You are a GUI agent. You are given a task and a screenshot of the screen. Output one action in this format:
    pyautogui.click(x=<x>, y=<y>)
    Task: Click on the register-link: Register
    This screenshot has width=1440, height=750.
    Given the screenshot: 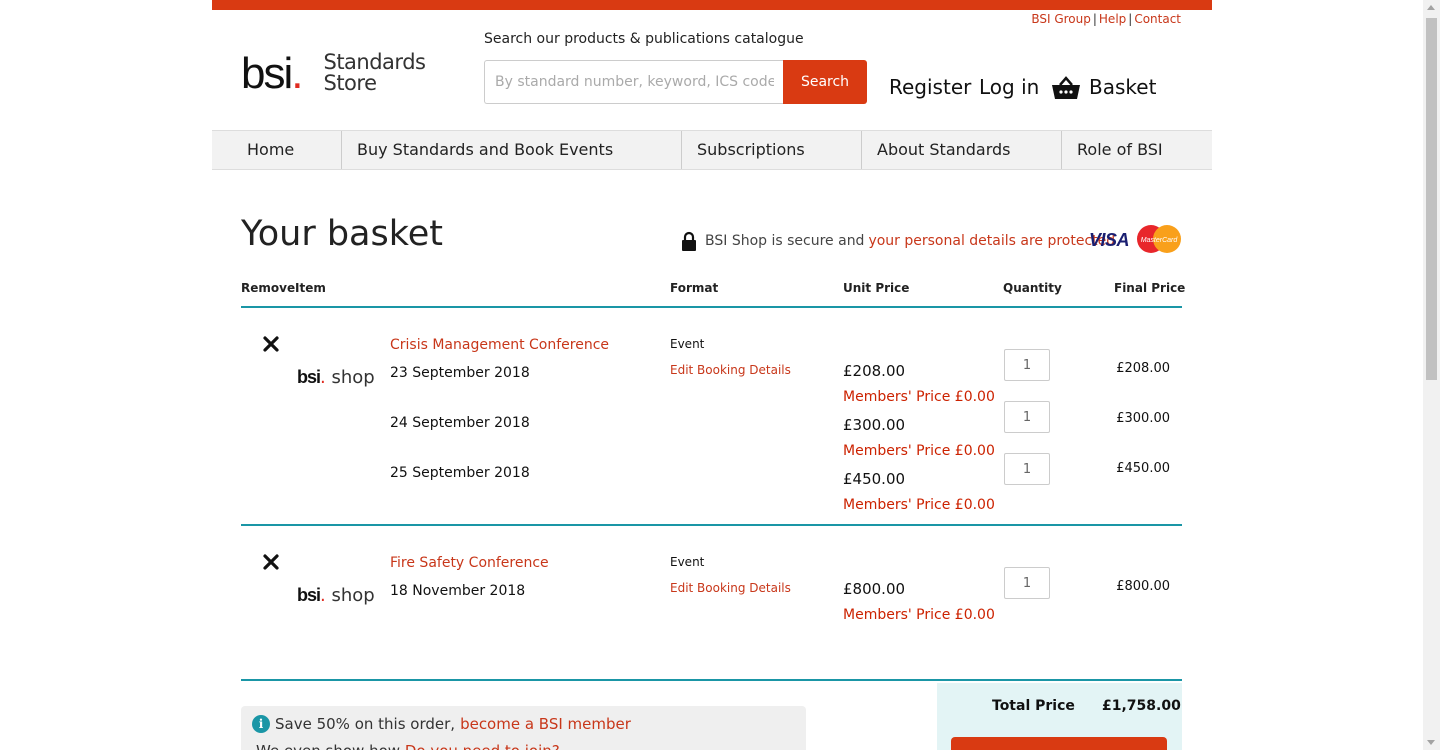 What is the action you would take?
    pyautogui.click(x=930, y=87)
    